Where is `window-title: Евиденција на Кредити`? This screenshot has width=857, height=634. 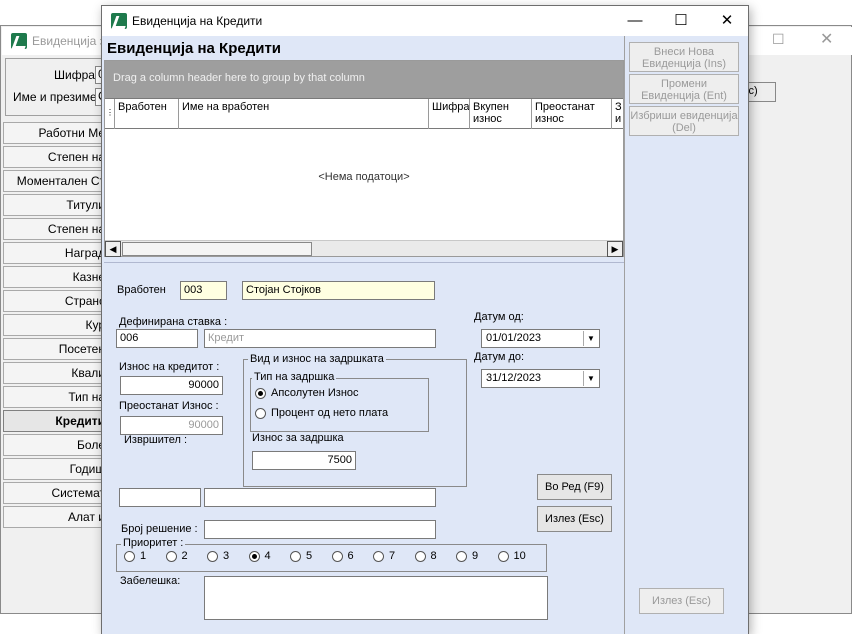 window-title: Евиденција на Кредити is located at coordinates (197, 21).